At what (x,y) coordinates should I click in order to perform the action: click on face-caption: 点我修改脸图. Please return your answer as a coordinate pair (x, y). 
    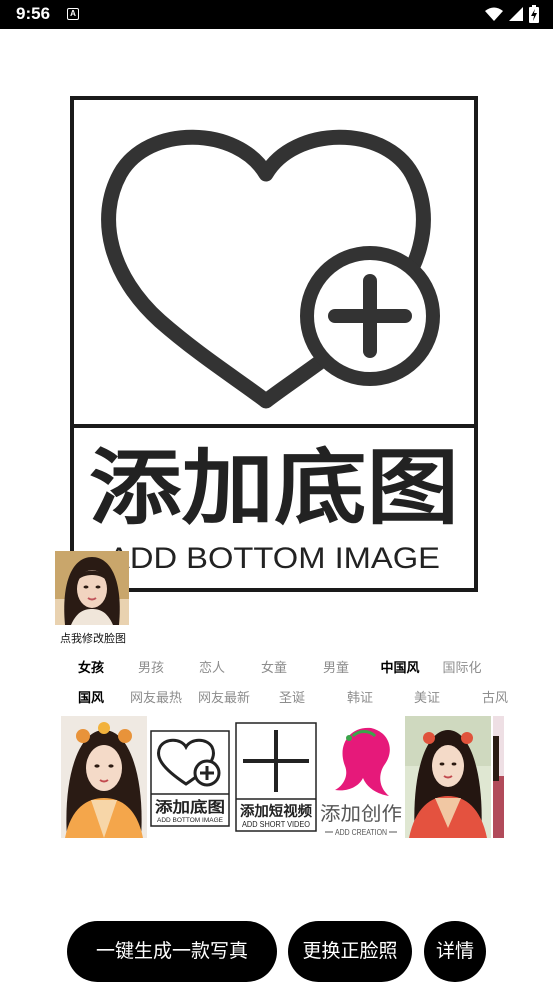
    Looking at the image, I should click on (93, 638).